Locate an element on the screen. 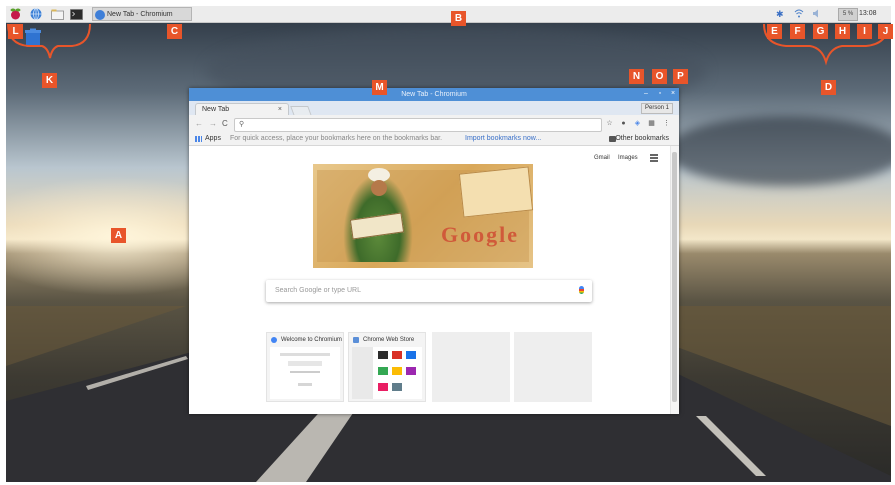 The height and width of the screenshot is (485, 895). most-visited-tile: Chrome Web Store is located at coordinates (387, 367).